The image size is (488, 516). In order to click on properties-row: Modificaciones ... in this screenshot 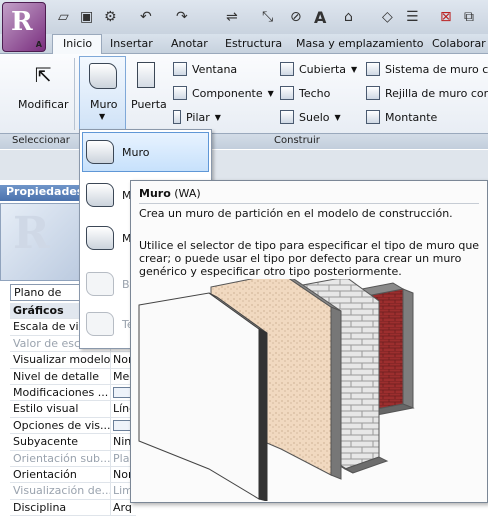, I will do `click(73, 393)`.